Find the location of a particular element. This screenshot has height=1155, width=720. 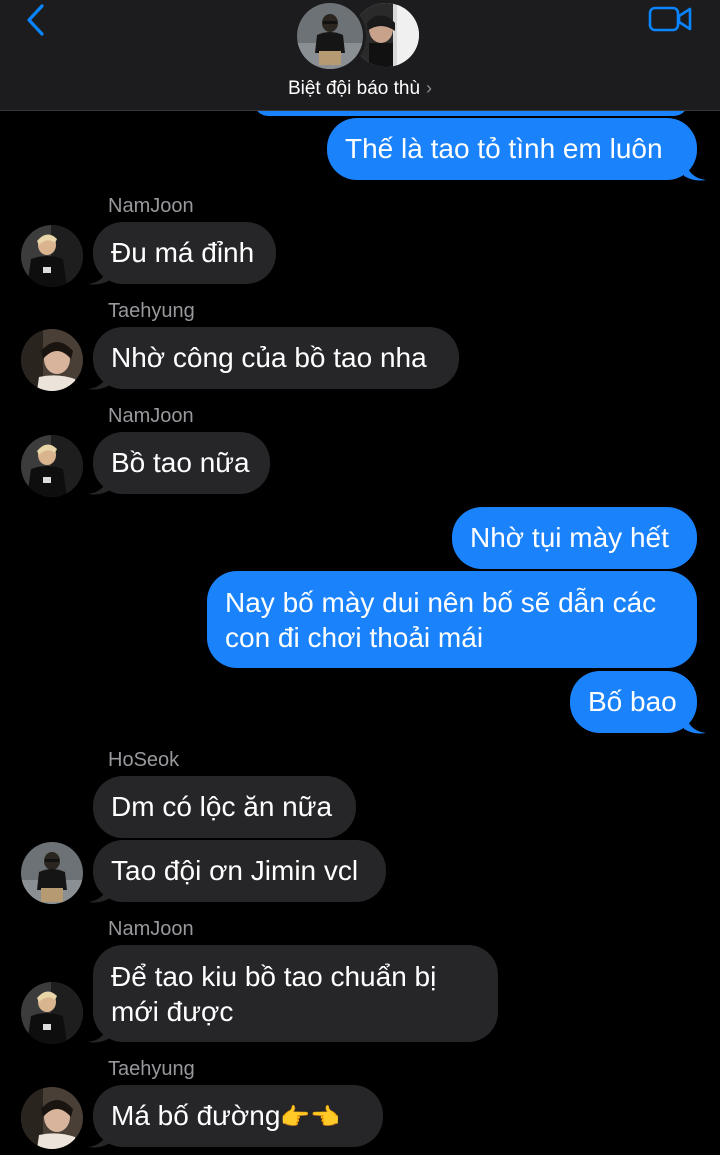

conversation-header: Biệt đội báo thù › is located at coordinates (360, 55).